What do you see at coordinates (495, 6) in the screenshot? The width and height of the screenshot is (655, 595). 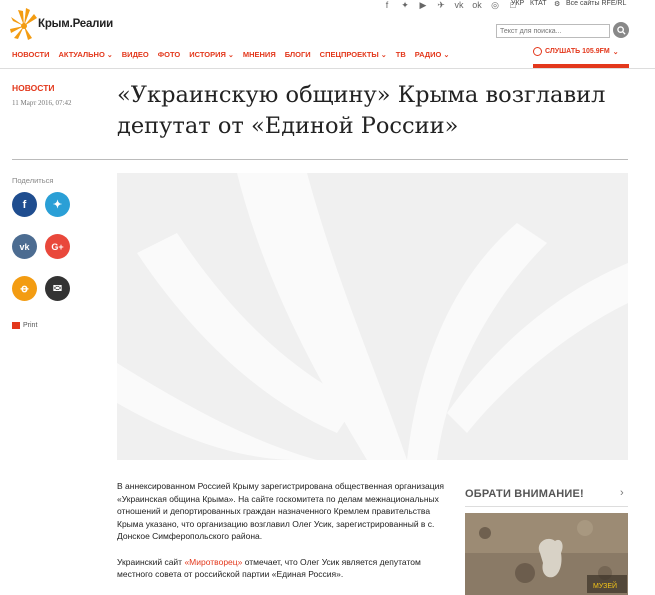 I see `rss-icon: ◎` at bounding box center [495, 6].